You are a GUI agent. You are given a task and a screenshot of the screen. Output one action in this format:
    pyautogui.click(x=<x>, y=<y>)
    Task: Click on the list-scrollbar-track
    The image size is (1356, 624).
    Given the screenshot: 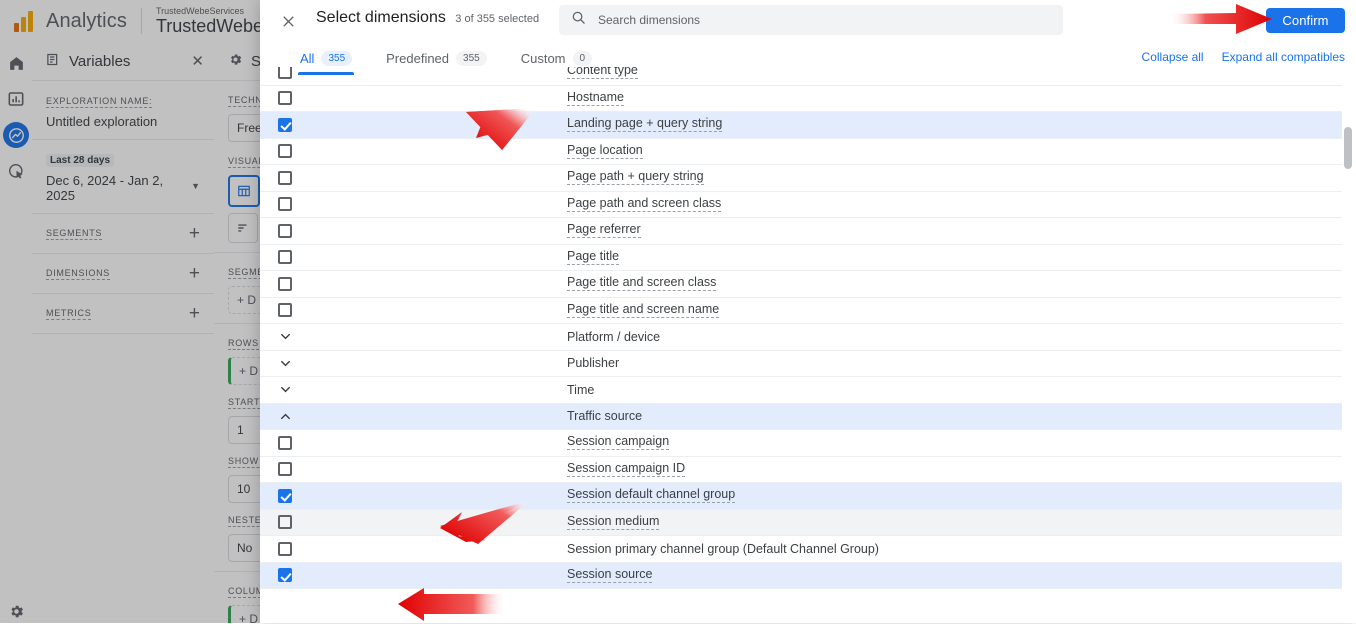 What is the action you would take?
    pyautogui.click(x=1349, y=342)
    